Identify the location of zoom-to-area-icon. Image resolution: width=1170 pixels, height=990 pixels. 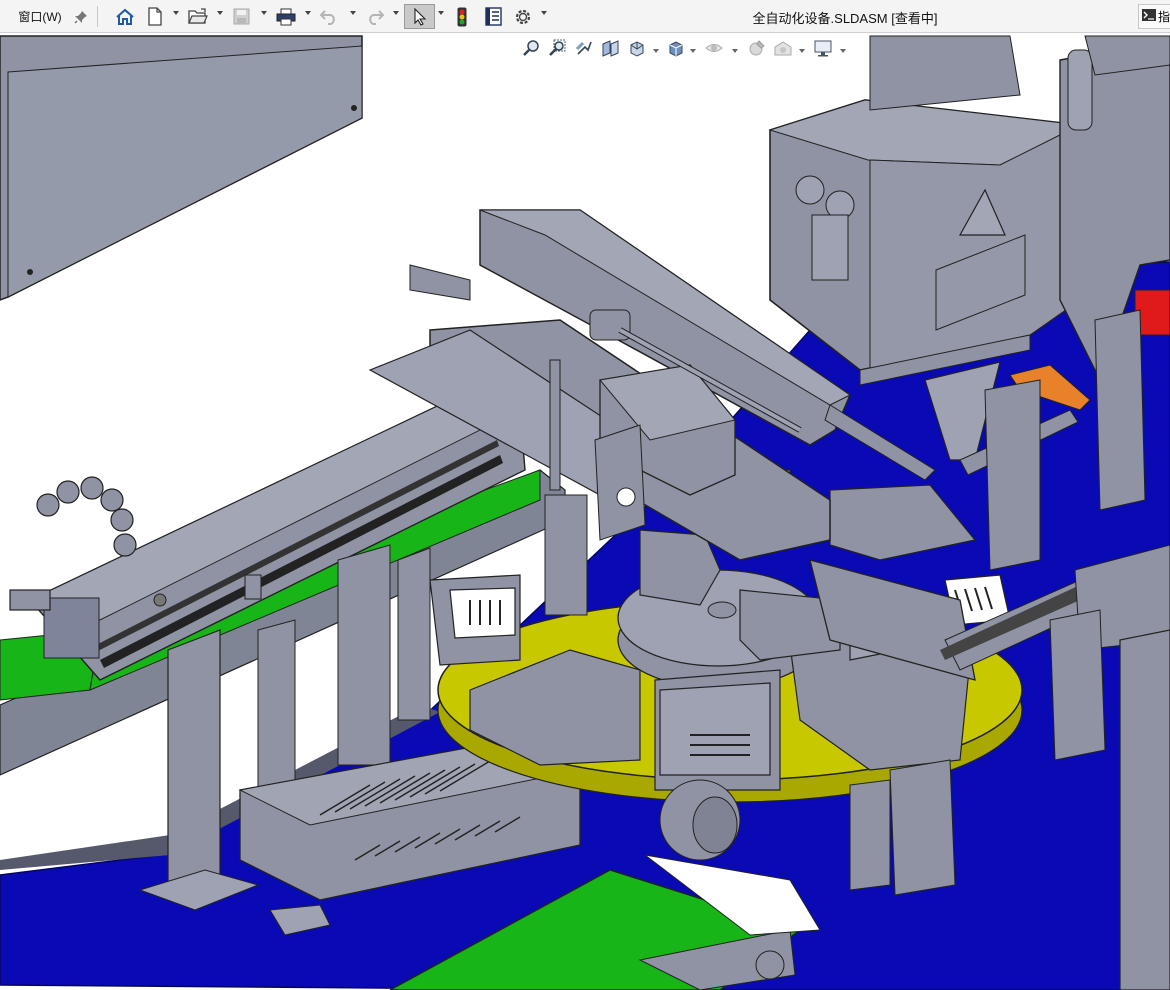
(557, 50).